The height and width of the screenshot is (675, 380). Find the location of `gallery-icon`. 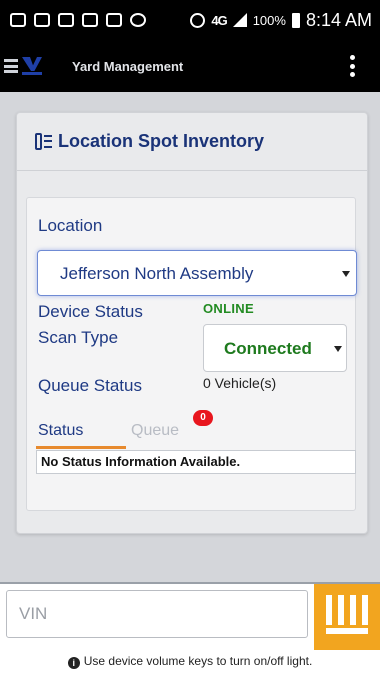

gallery-icon is located at coordinates (90, 20).